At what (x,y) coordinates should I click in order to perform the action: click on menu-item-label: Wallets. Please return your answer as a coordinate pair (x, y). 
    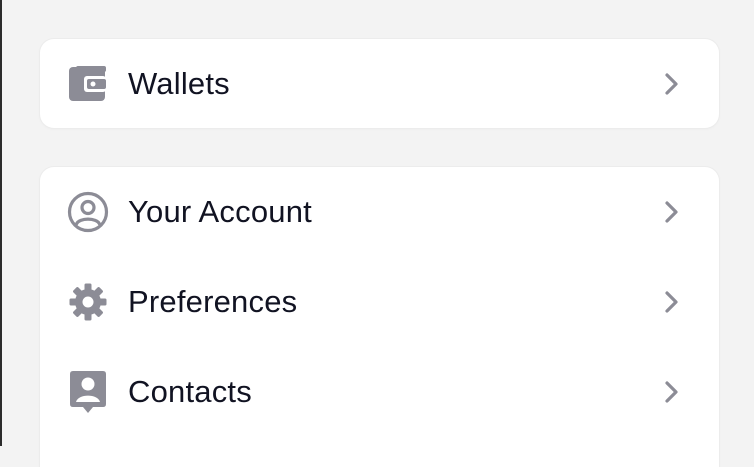
    Looking at the image, I should click on (179, 83).